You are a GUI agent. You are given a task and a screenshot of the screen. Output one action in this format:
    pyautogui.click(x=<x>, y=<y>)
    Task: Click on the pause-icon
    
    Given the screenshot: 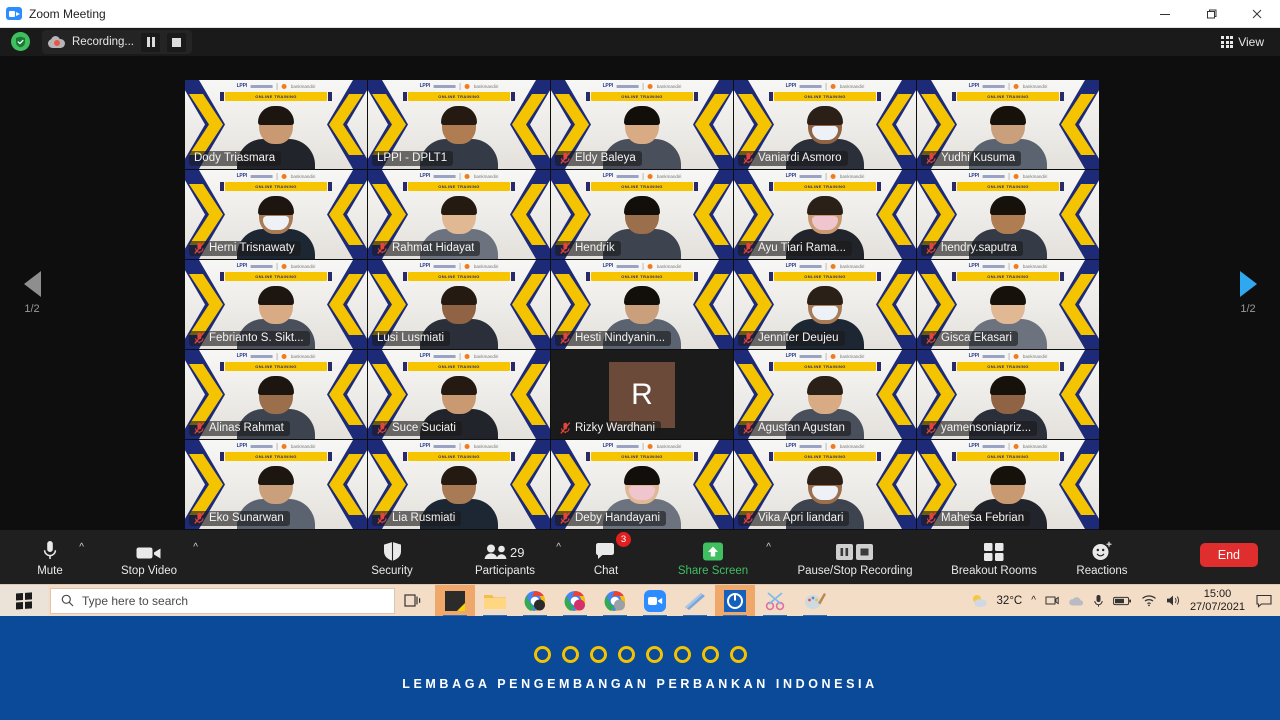 What is the action you would take?
    pyautogui.click(x=151, y=42)
    